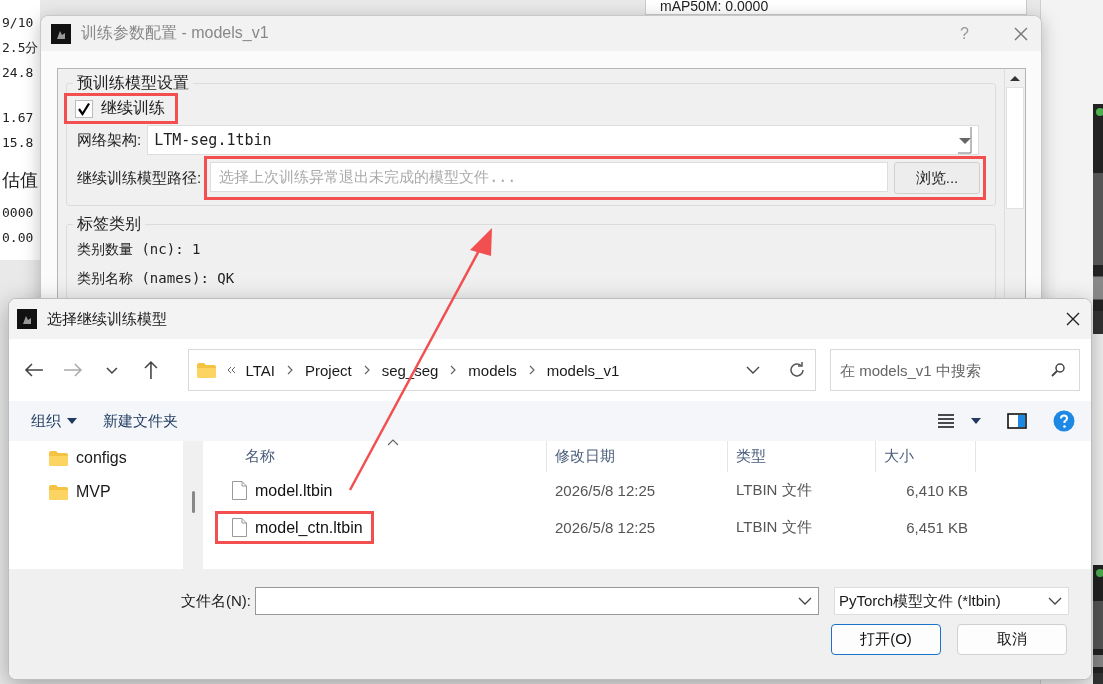 Image resolution: width=1103 pixels, height=684 pixels. Describe the element at coordinates (133, 83) in the screenshot. I see `group-title: 预训练模型设置` at that location.